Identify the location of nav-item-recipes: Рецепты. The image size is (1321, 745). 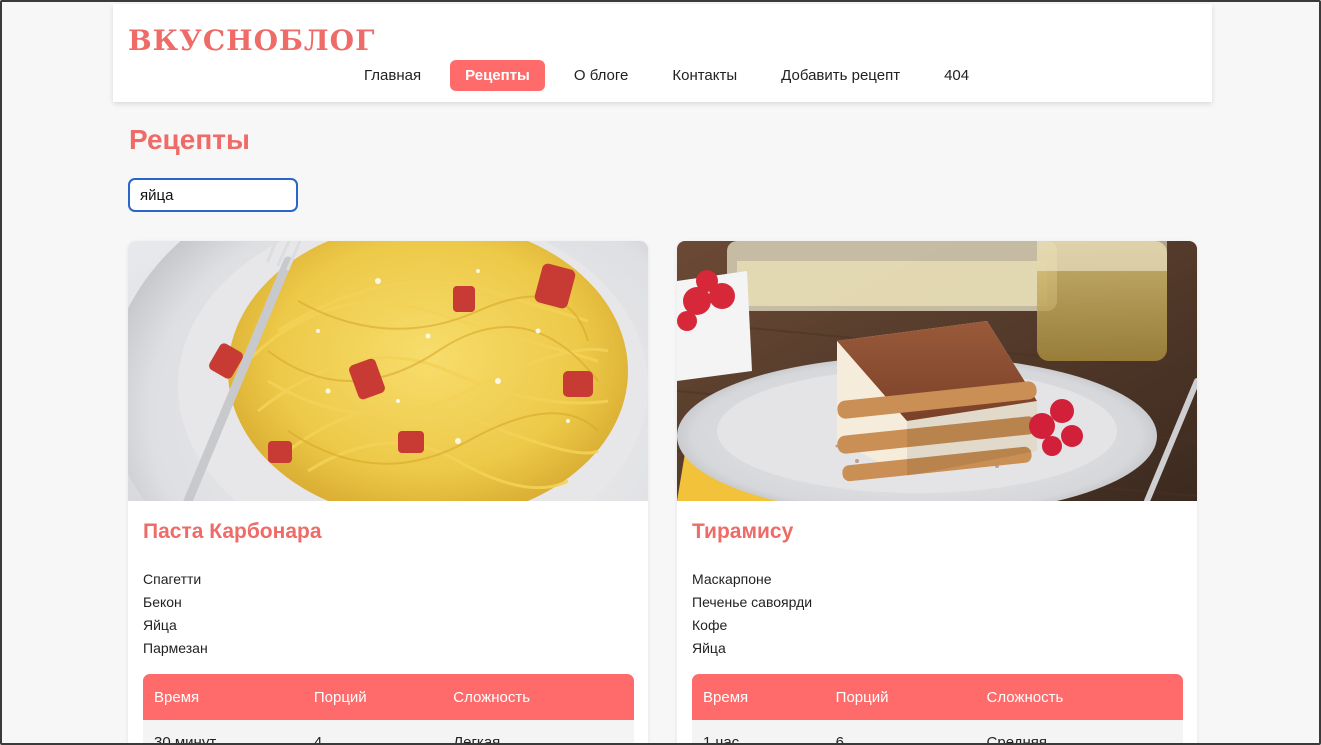
(497, 75).